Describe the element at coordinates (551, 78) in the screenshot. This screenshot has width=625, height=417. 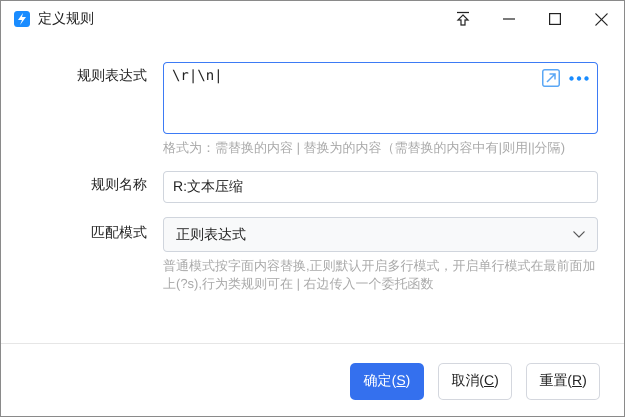
I see `expand-icon` at that location.